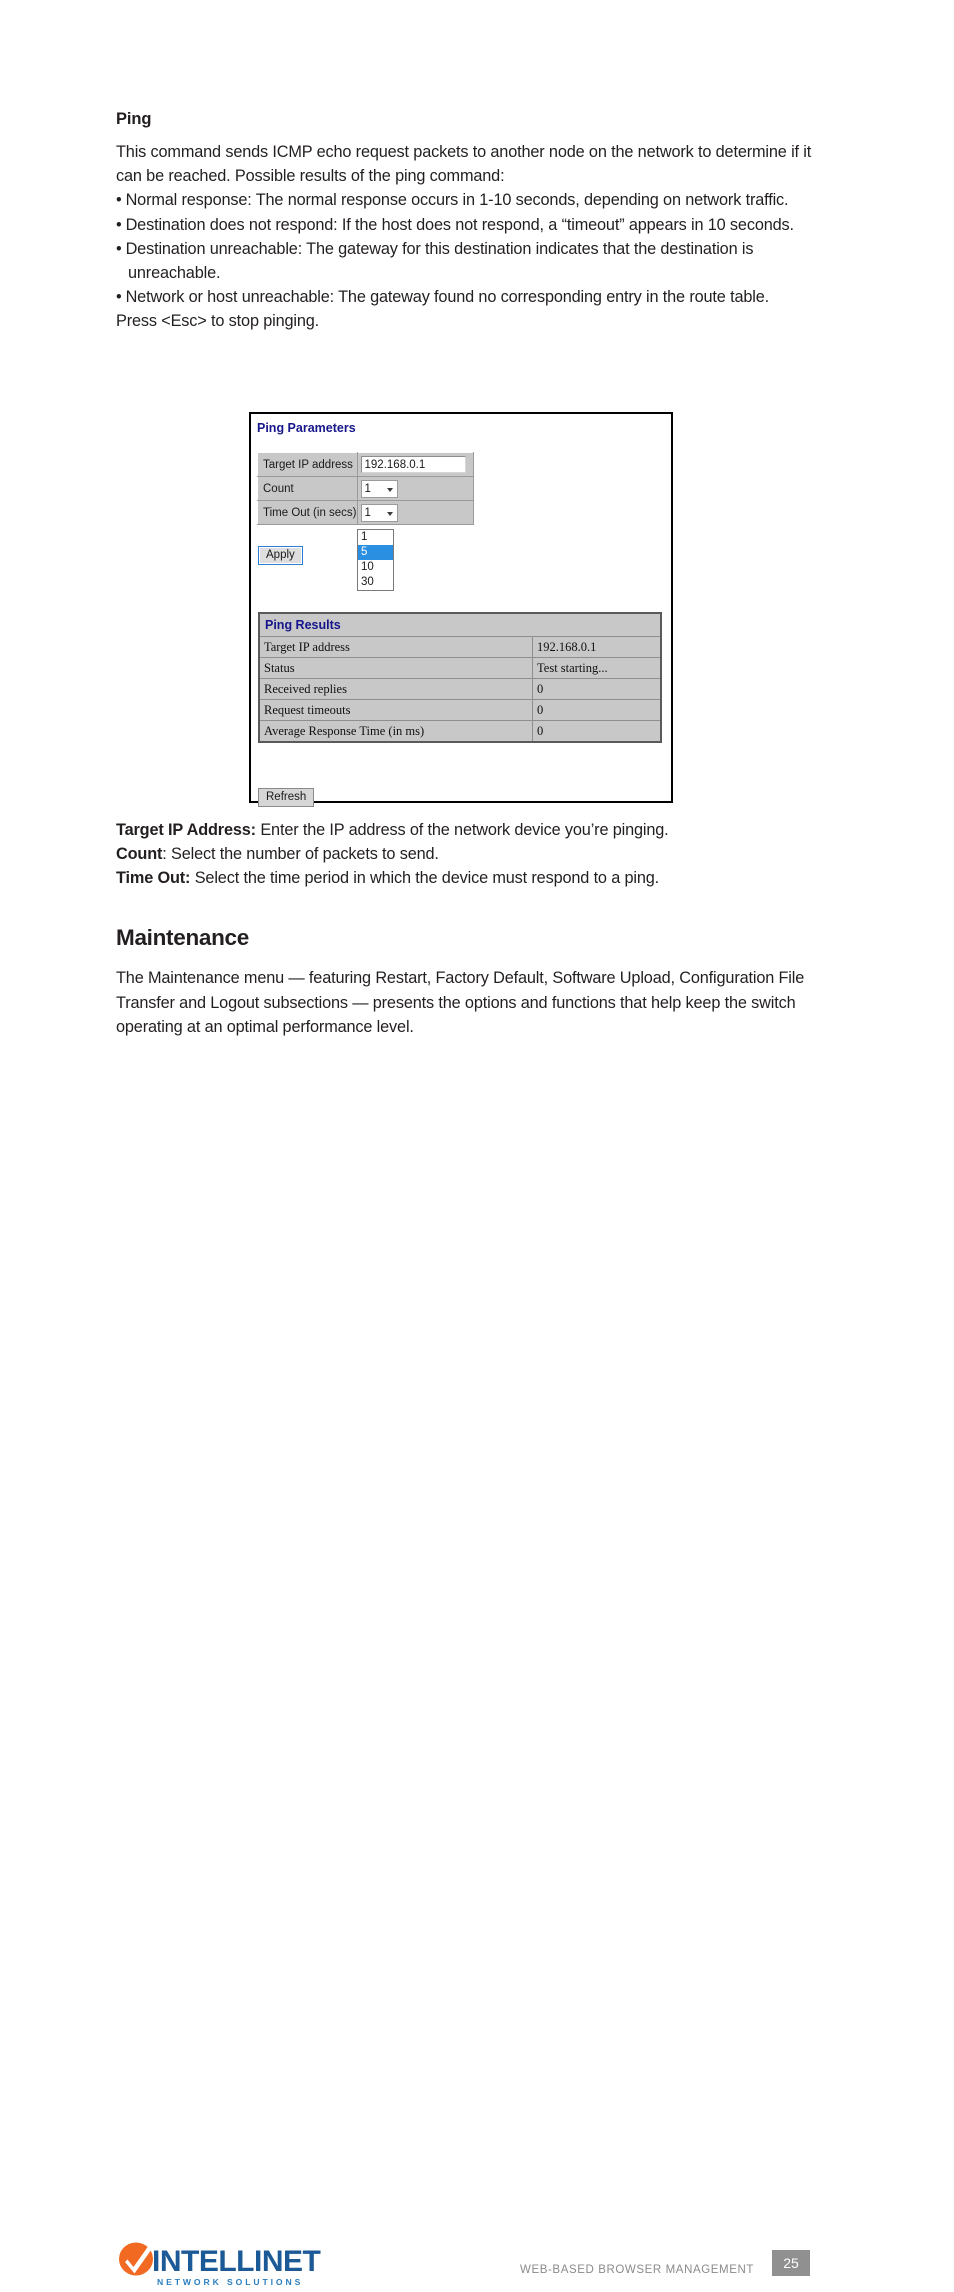  Describe the element at coordinates (182, 938) in the screenshot. I see `section-heading-maintenance: Maintenance` at that location.